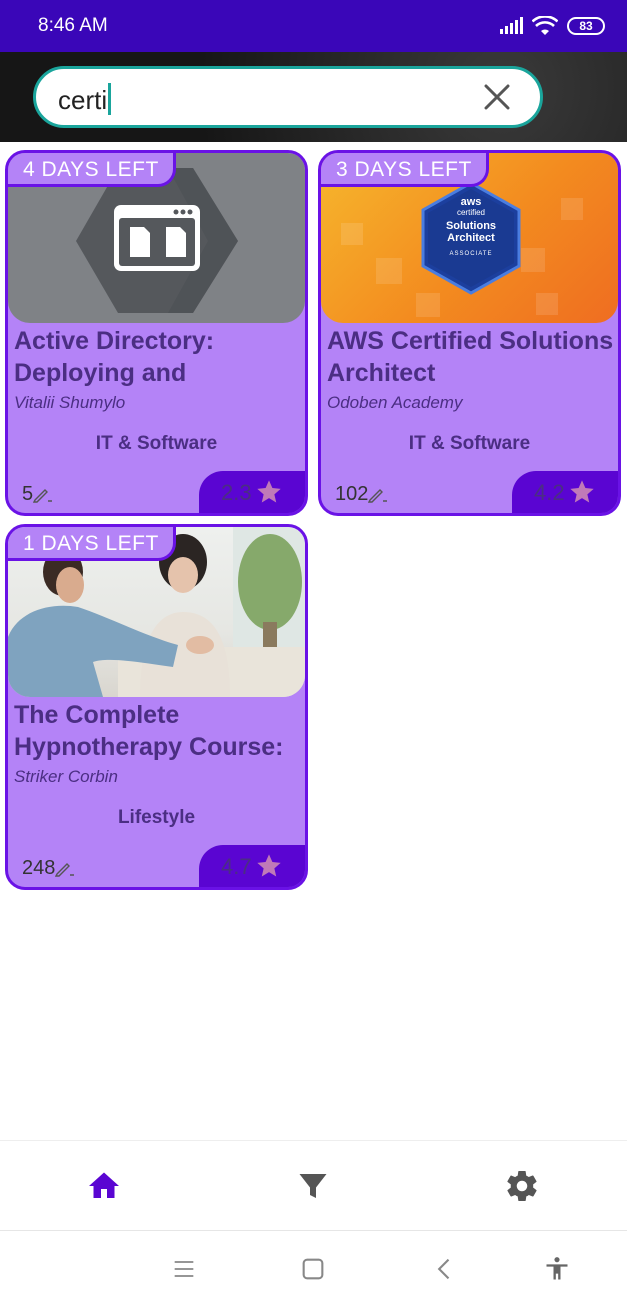 This screenshot has height=1306, width=627. I want to click on review-count: 248, so click(39, 868).